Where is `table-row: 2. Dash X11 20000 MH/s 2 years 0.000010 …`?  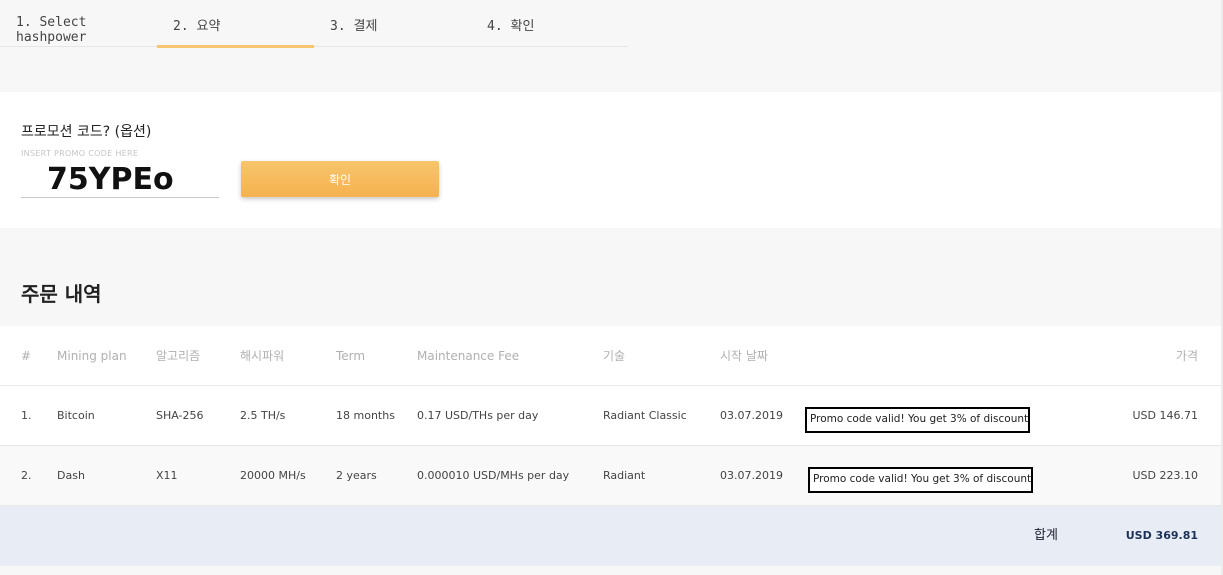
table-row: 2. Dash X11 20000 MH/s 2 years 0.000010 … is located at coordinates (610, 476).